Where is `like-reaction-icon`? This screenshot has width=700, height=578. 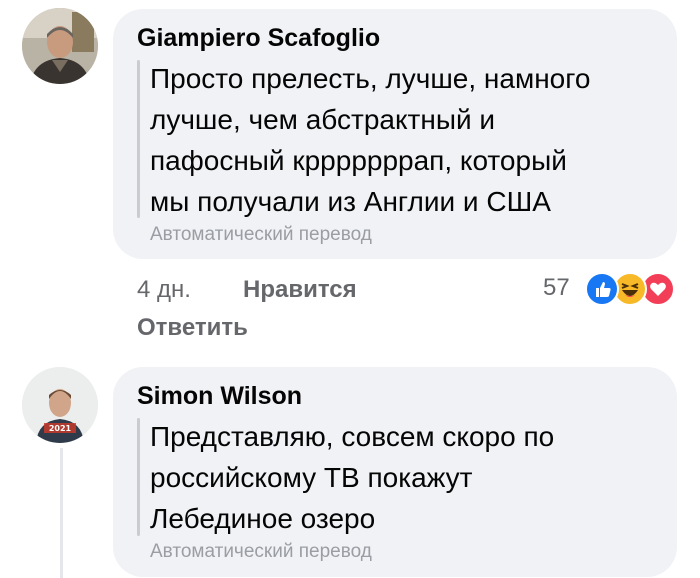
like-reaction-icon is located at coordinates (602, 289).